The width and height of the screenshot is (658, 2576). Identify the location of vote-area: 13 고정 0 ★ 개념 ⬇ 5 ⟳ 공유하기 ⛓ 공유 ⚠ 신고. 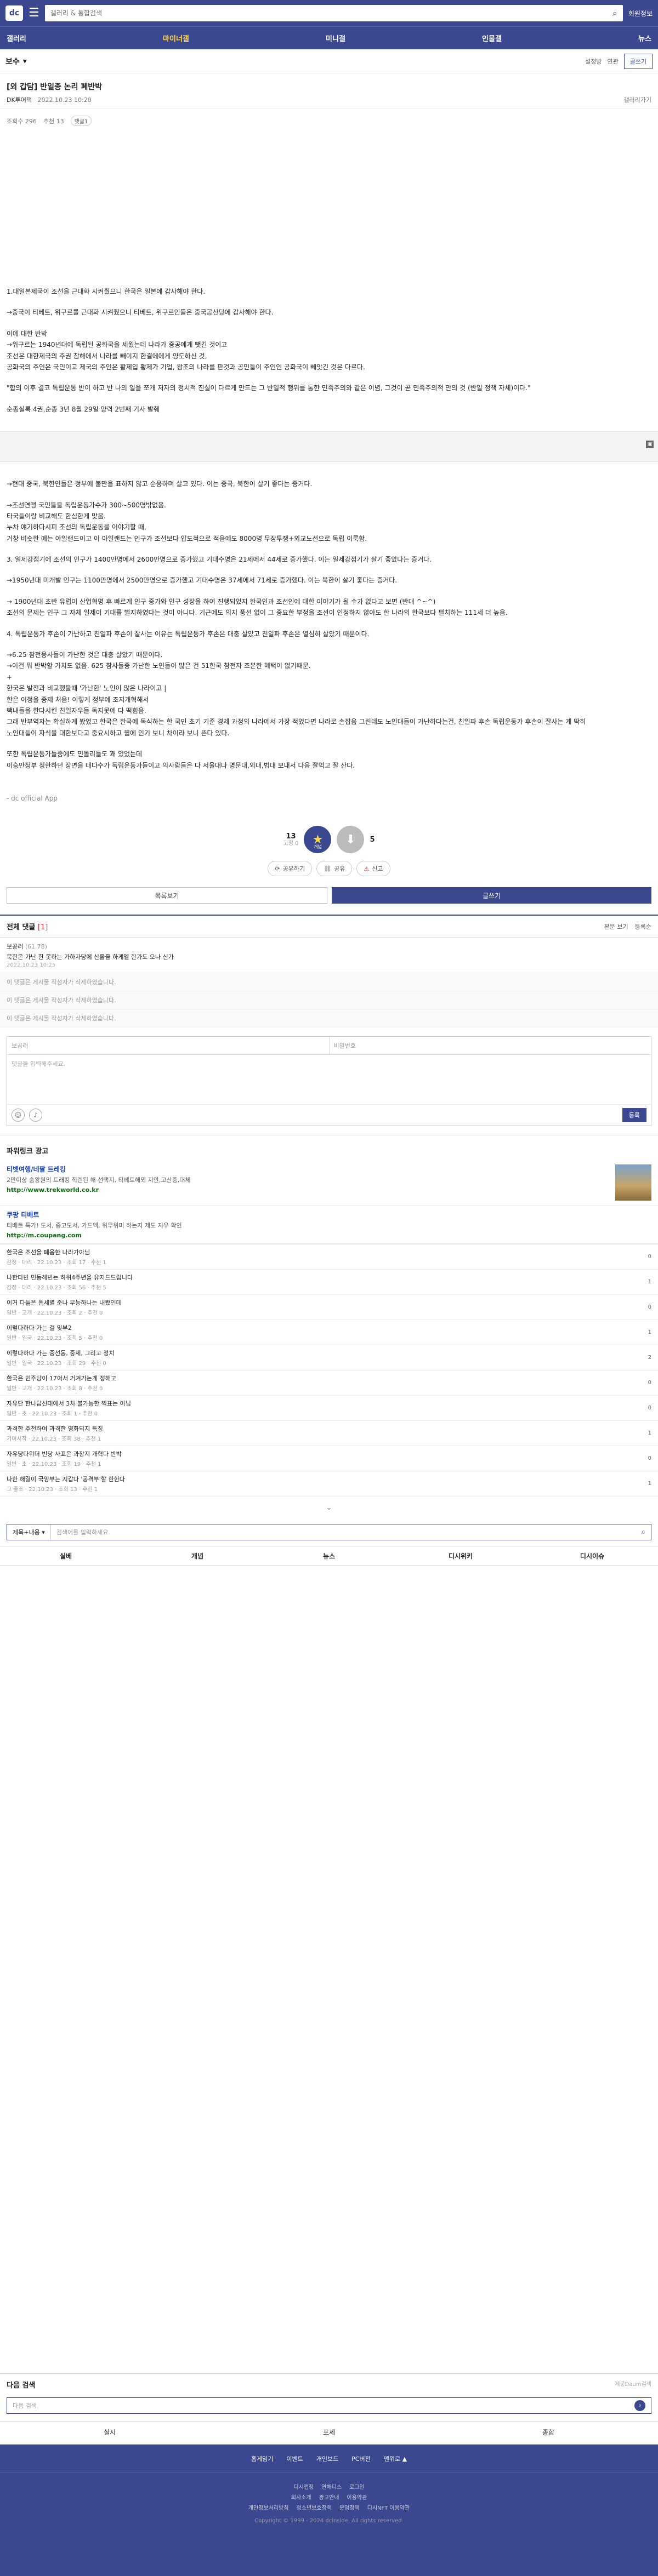
(329, 852).